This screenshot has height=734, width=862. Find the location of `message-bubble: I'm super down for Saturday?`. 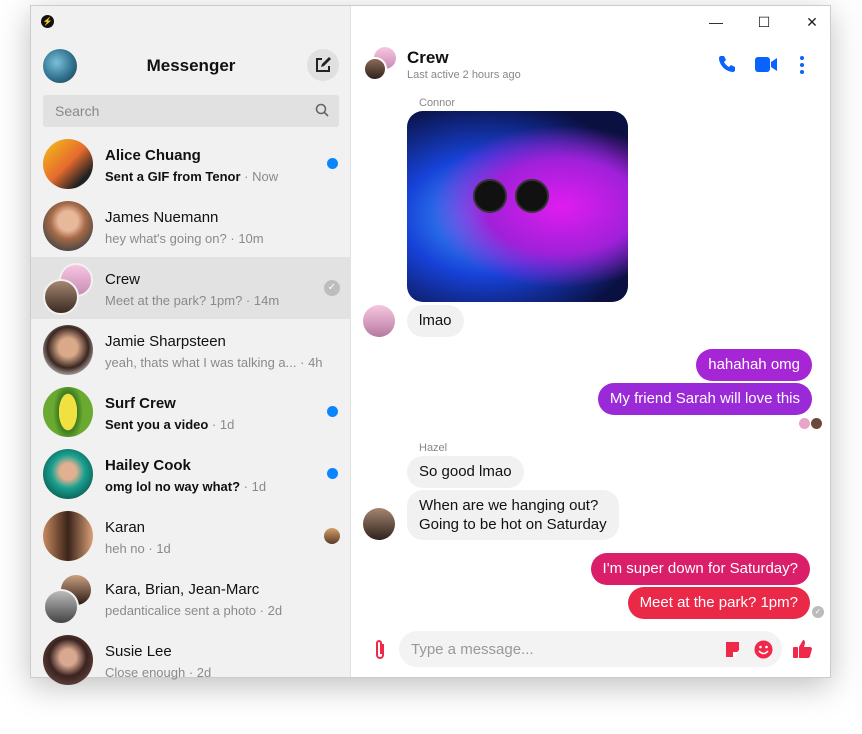

message-bubble: I'm super down for Saturday? is located at coordinates (700, 569).